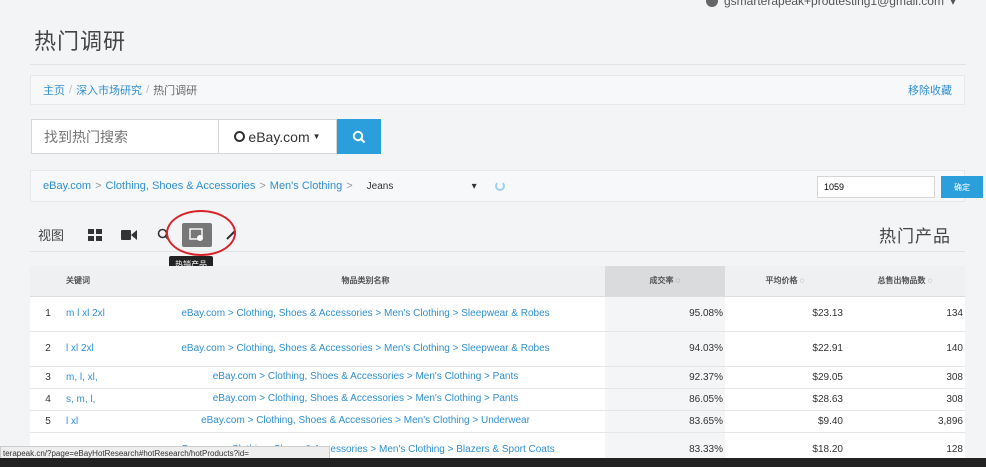 Image resolution: width=986 pixels, height=467 pixels. Describe the element at coordinates (422, 186) in the screenshot. I see `subcategory-select: Jeans ▾` at that location.